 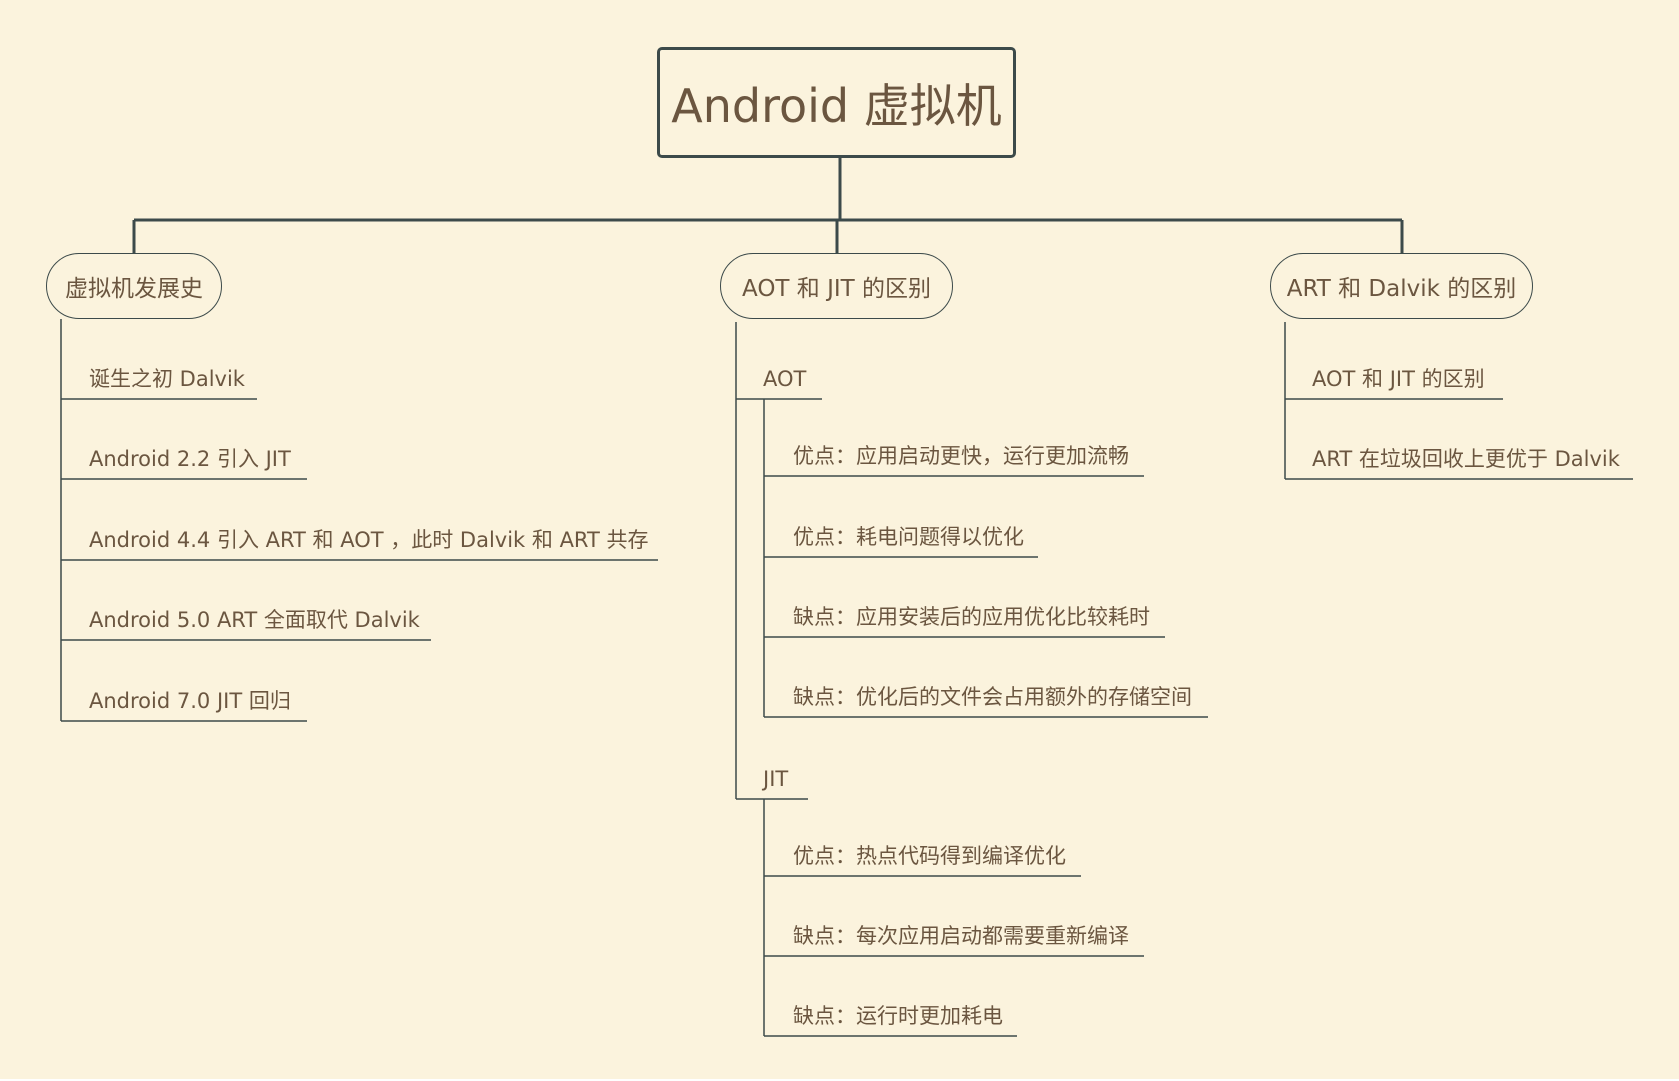 What do you see at coordinates (961, 456) in the screenshot?
I see `aot-item-1: 优点：应用启动更快，运行更加流畅` at bounding box center [961, 456].